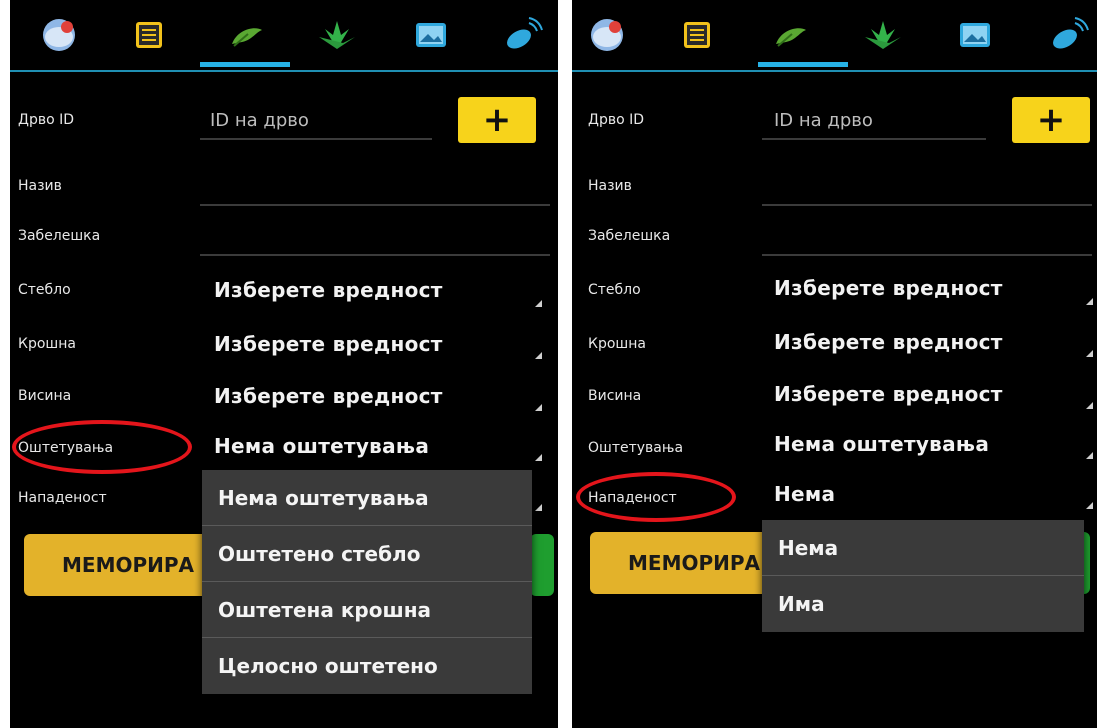  Describe the element at coordinates (62, 498) in the screenshot. I see `infestation-label: Нападеност` at that location.